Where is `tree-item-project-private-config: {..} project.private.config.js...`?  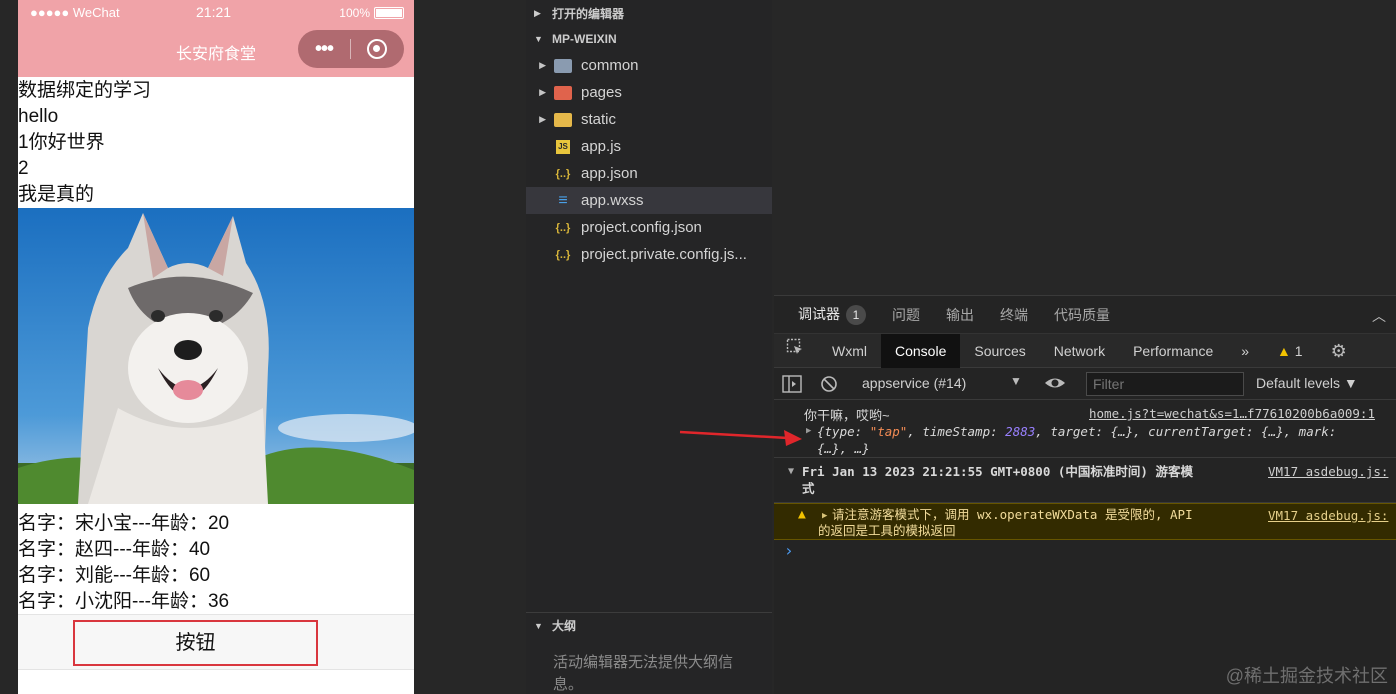 tree-item-project-private-config: {..} project.private.config.js... is located at coordinates (649, 254).